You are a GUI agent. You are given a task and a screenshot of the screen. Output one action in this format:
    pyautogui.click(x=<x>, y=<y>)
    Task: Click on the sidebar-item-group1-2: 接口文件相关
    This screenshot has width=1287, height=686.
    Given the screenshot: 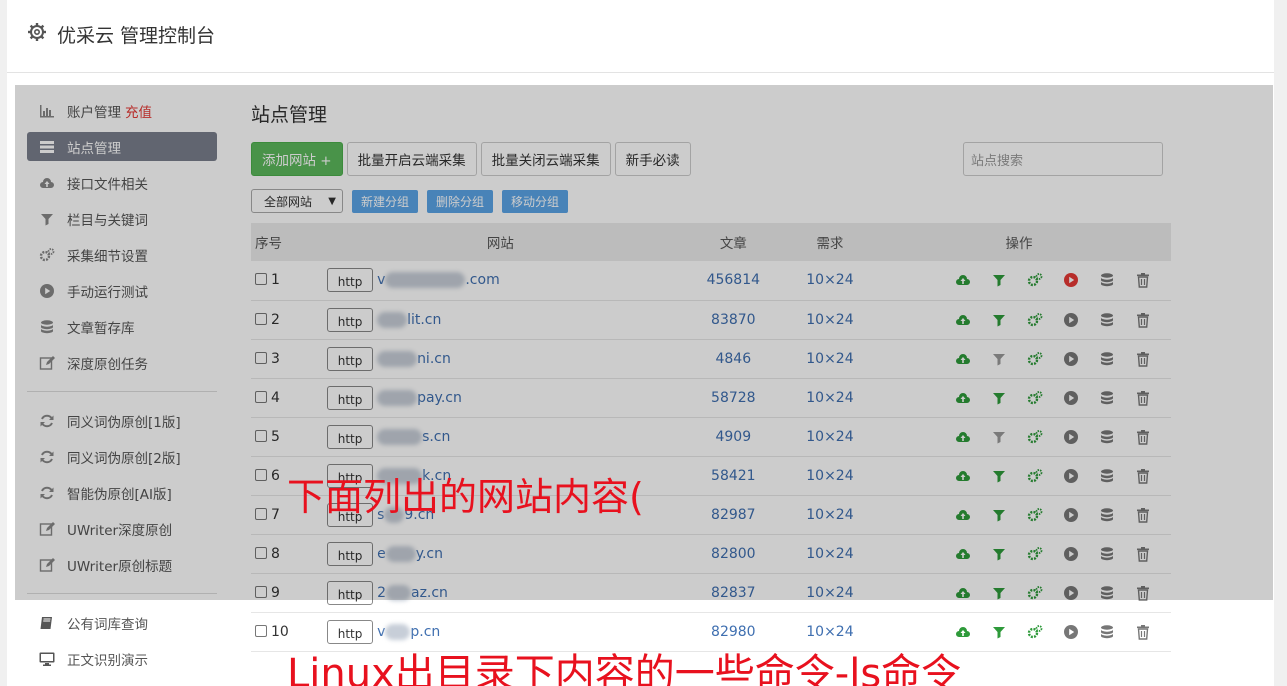 What is the action you would take?
    pyautogui.click(x=122, y=183)
    